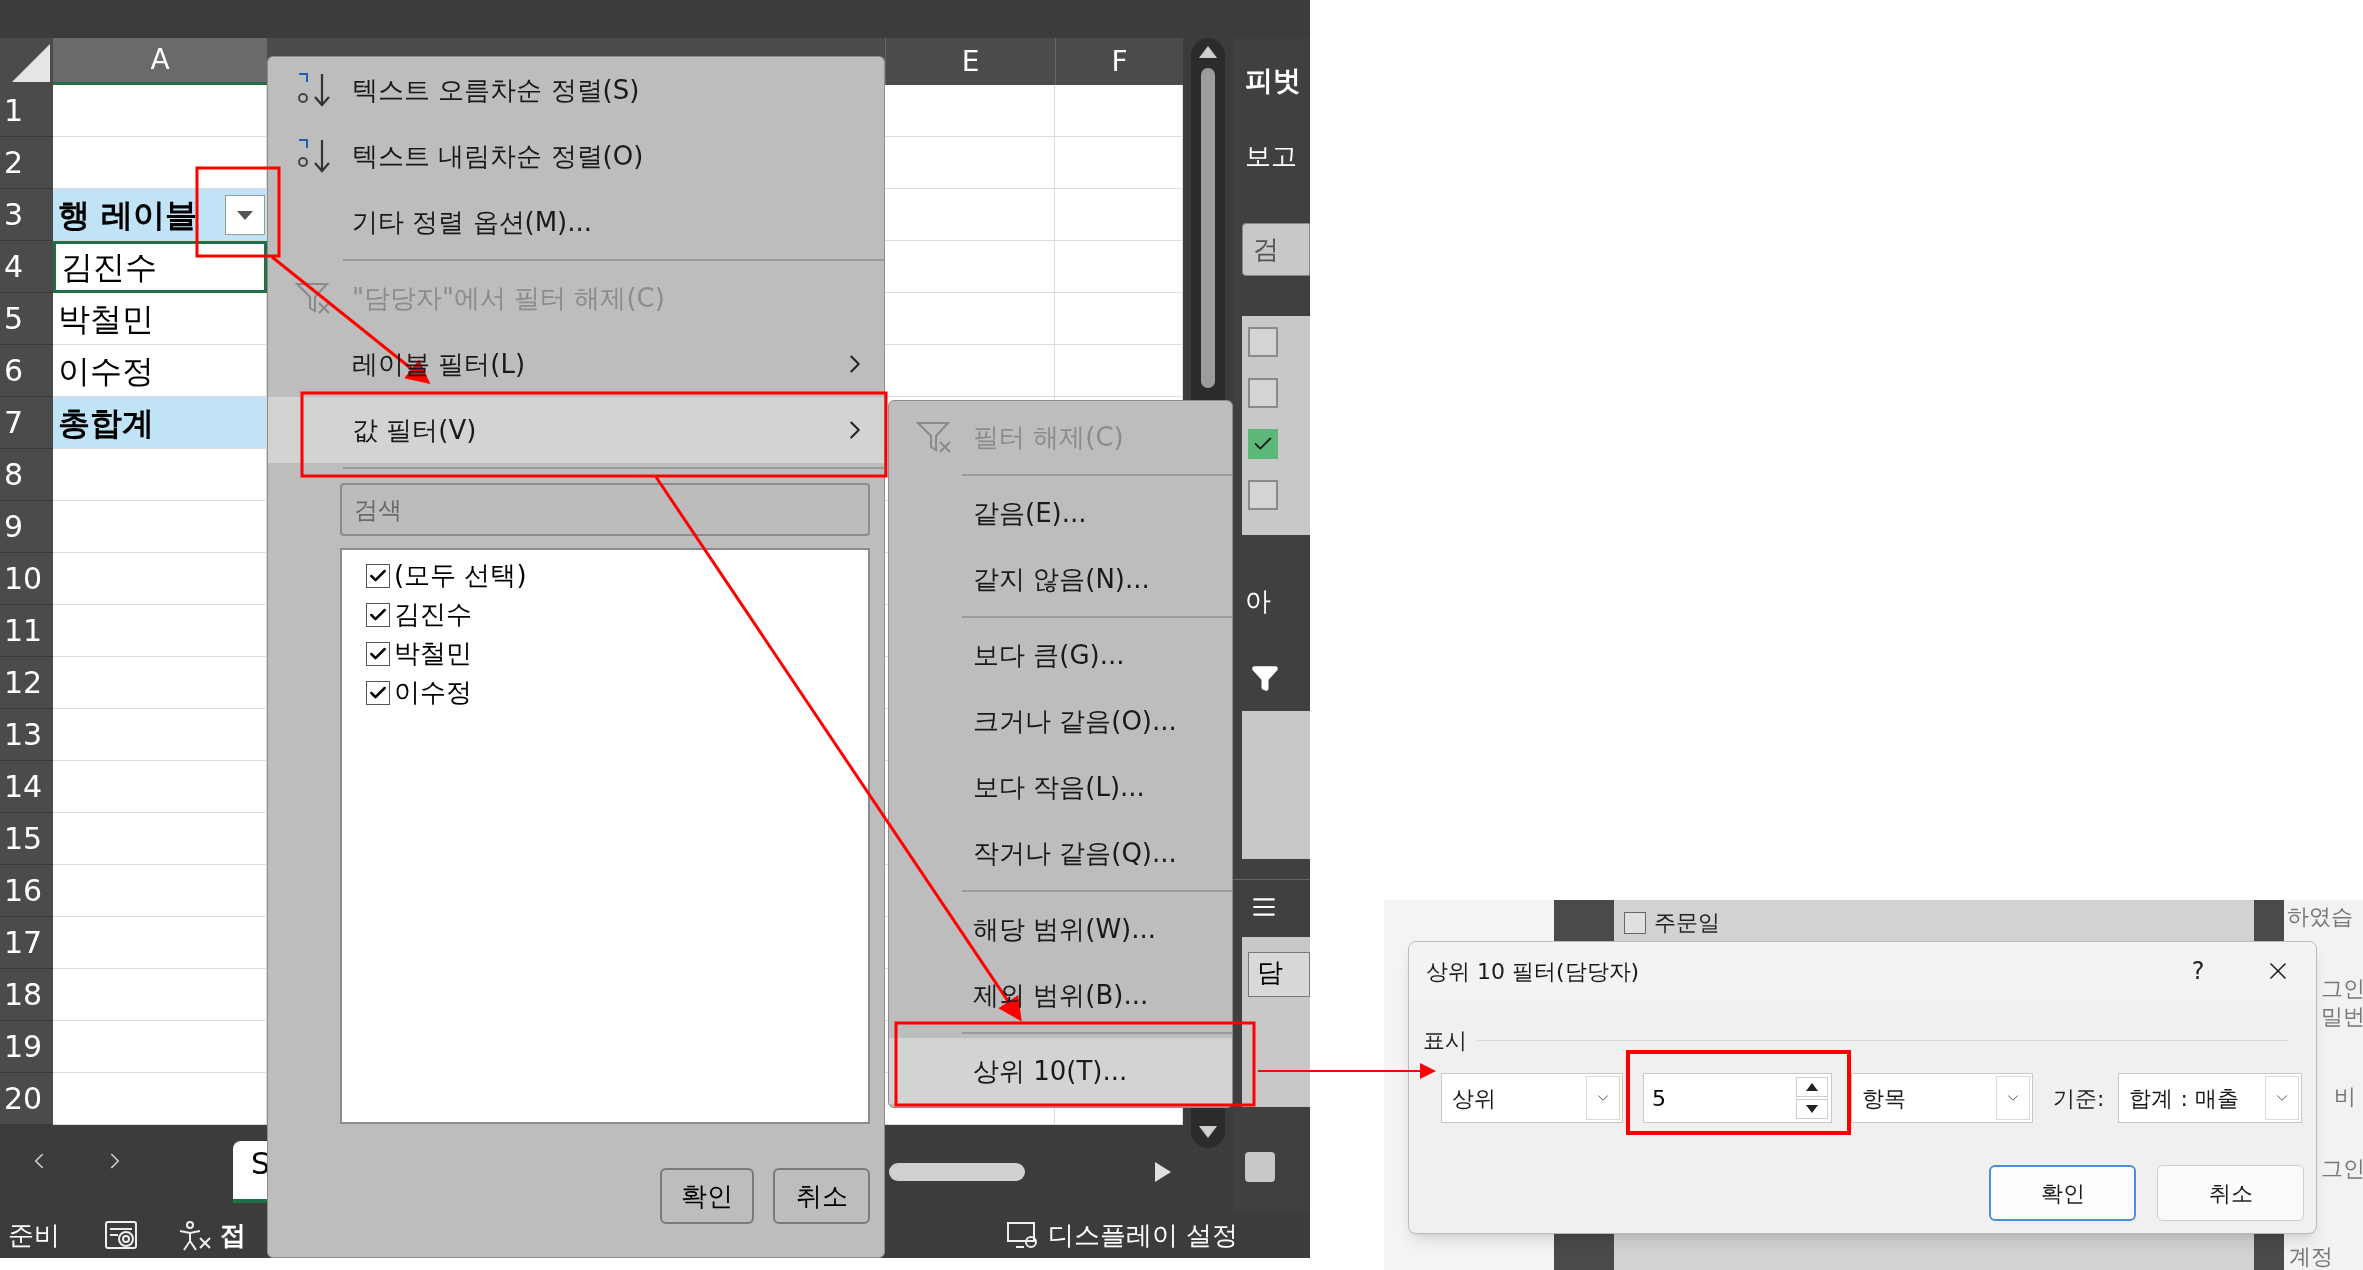 Image resolution: width=2363 pixels, height=1270 pixels. I want to click on row-number: 18, so click(26, 995).